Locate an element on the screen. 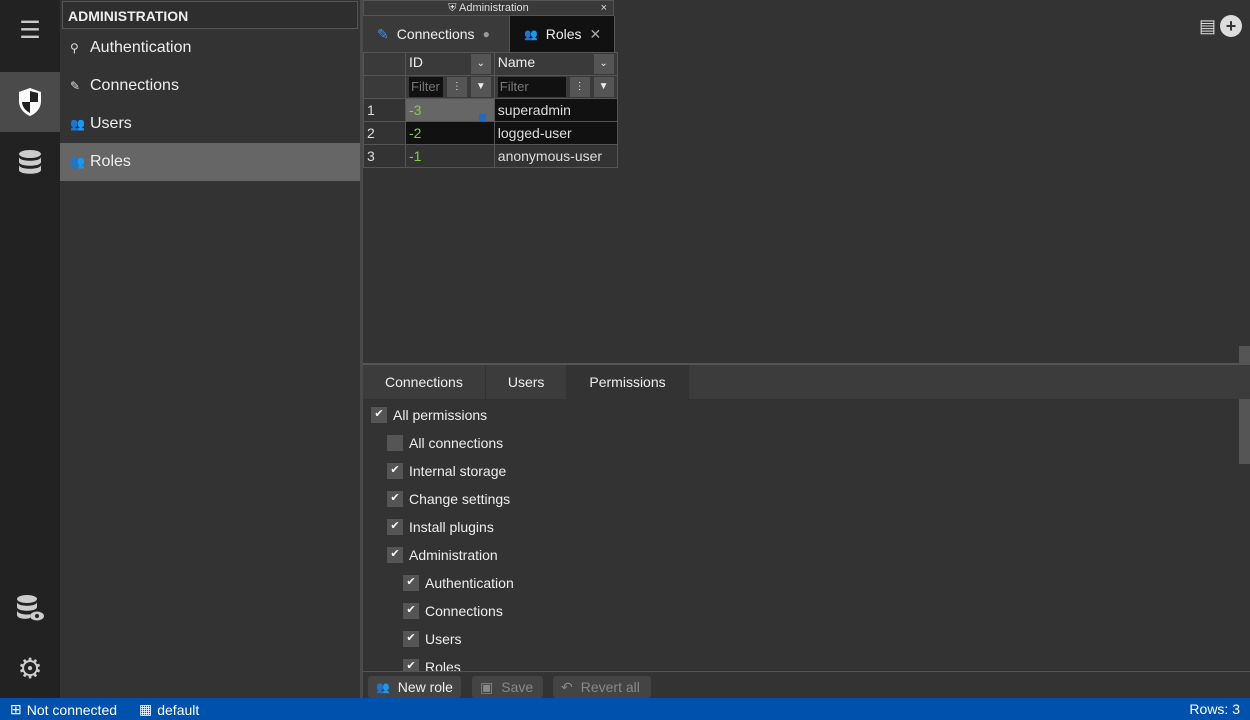  sidebar-item-users: 👥 Users is located at coordinates (210, 124).